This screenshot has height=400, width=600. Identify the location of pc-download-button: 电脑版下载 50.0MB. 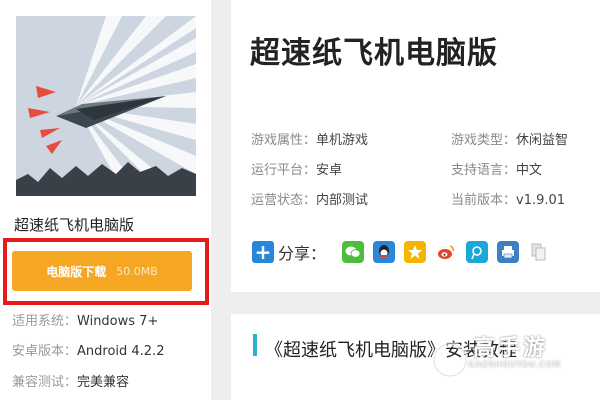
(102, 271).